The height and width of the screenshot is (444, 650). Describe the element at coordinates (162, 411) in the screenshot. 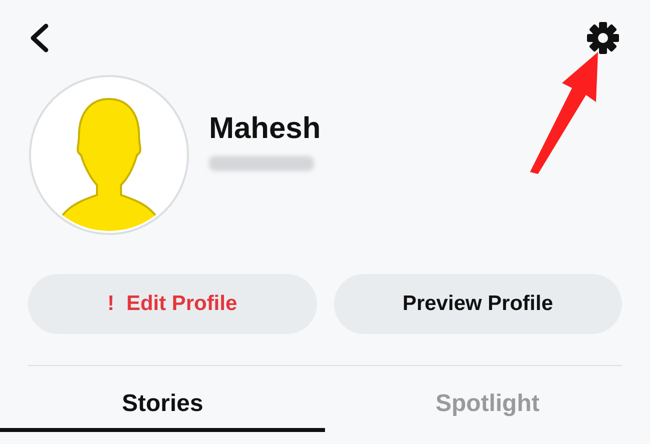

I see `tab: Stories` at that location.